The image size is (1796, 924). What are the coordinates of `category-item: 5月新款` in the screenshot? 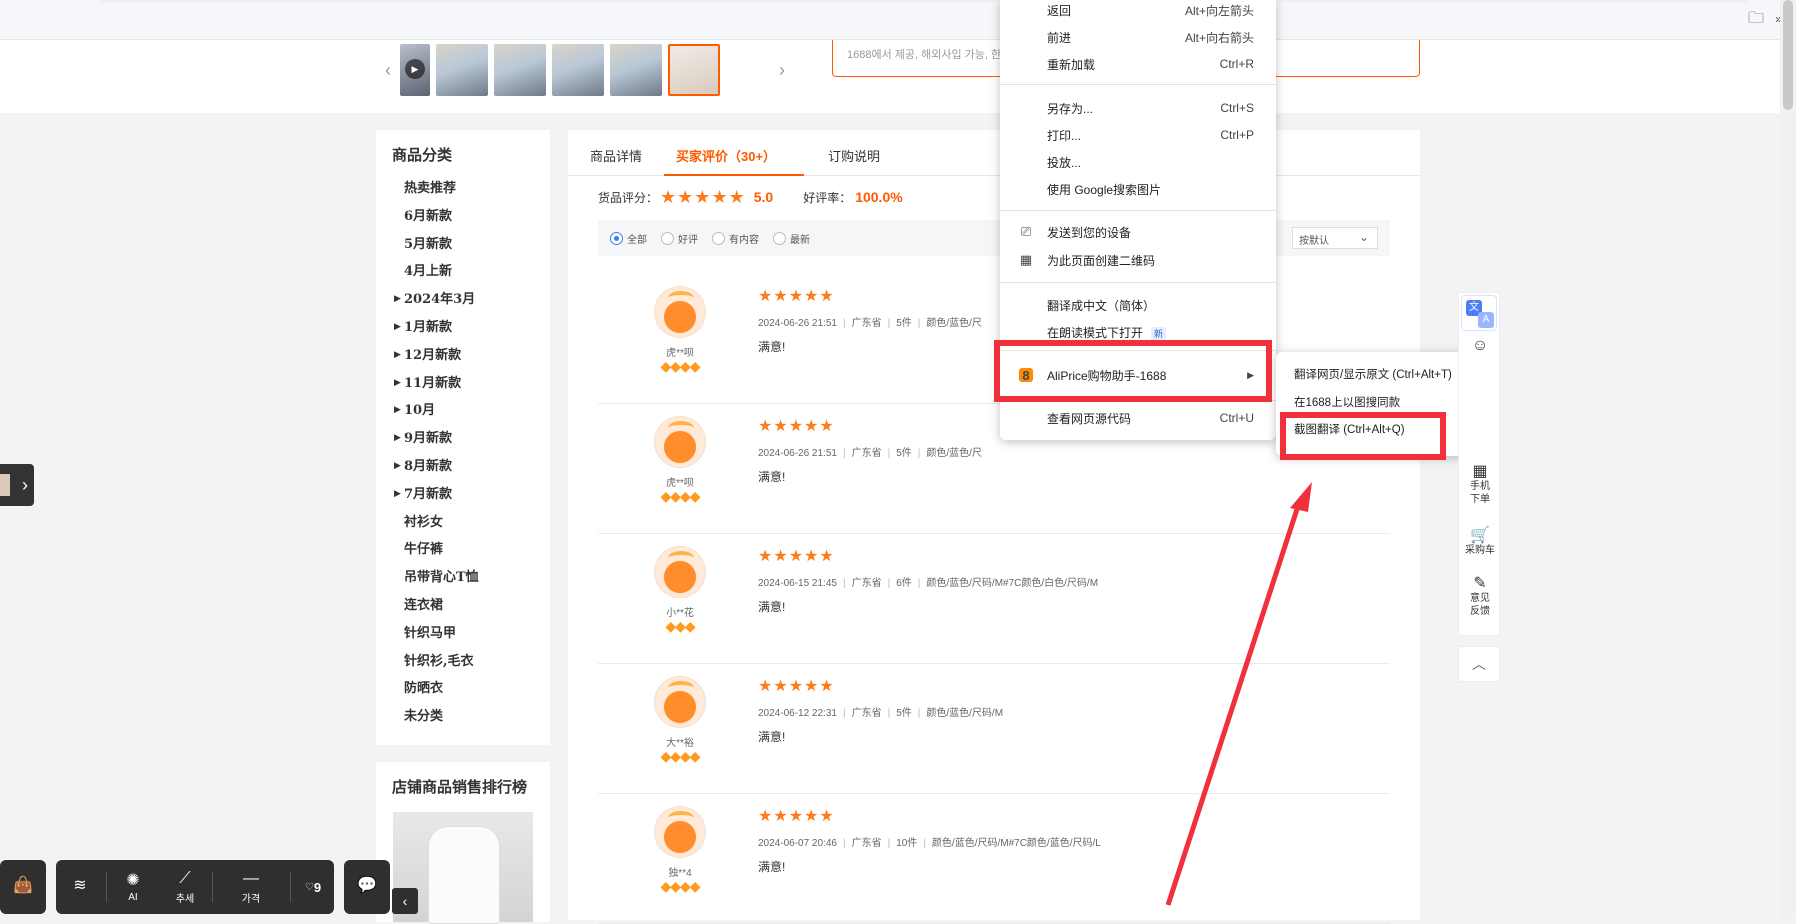 It's located at (471, 245).